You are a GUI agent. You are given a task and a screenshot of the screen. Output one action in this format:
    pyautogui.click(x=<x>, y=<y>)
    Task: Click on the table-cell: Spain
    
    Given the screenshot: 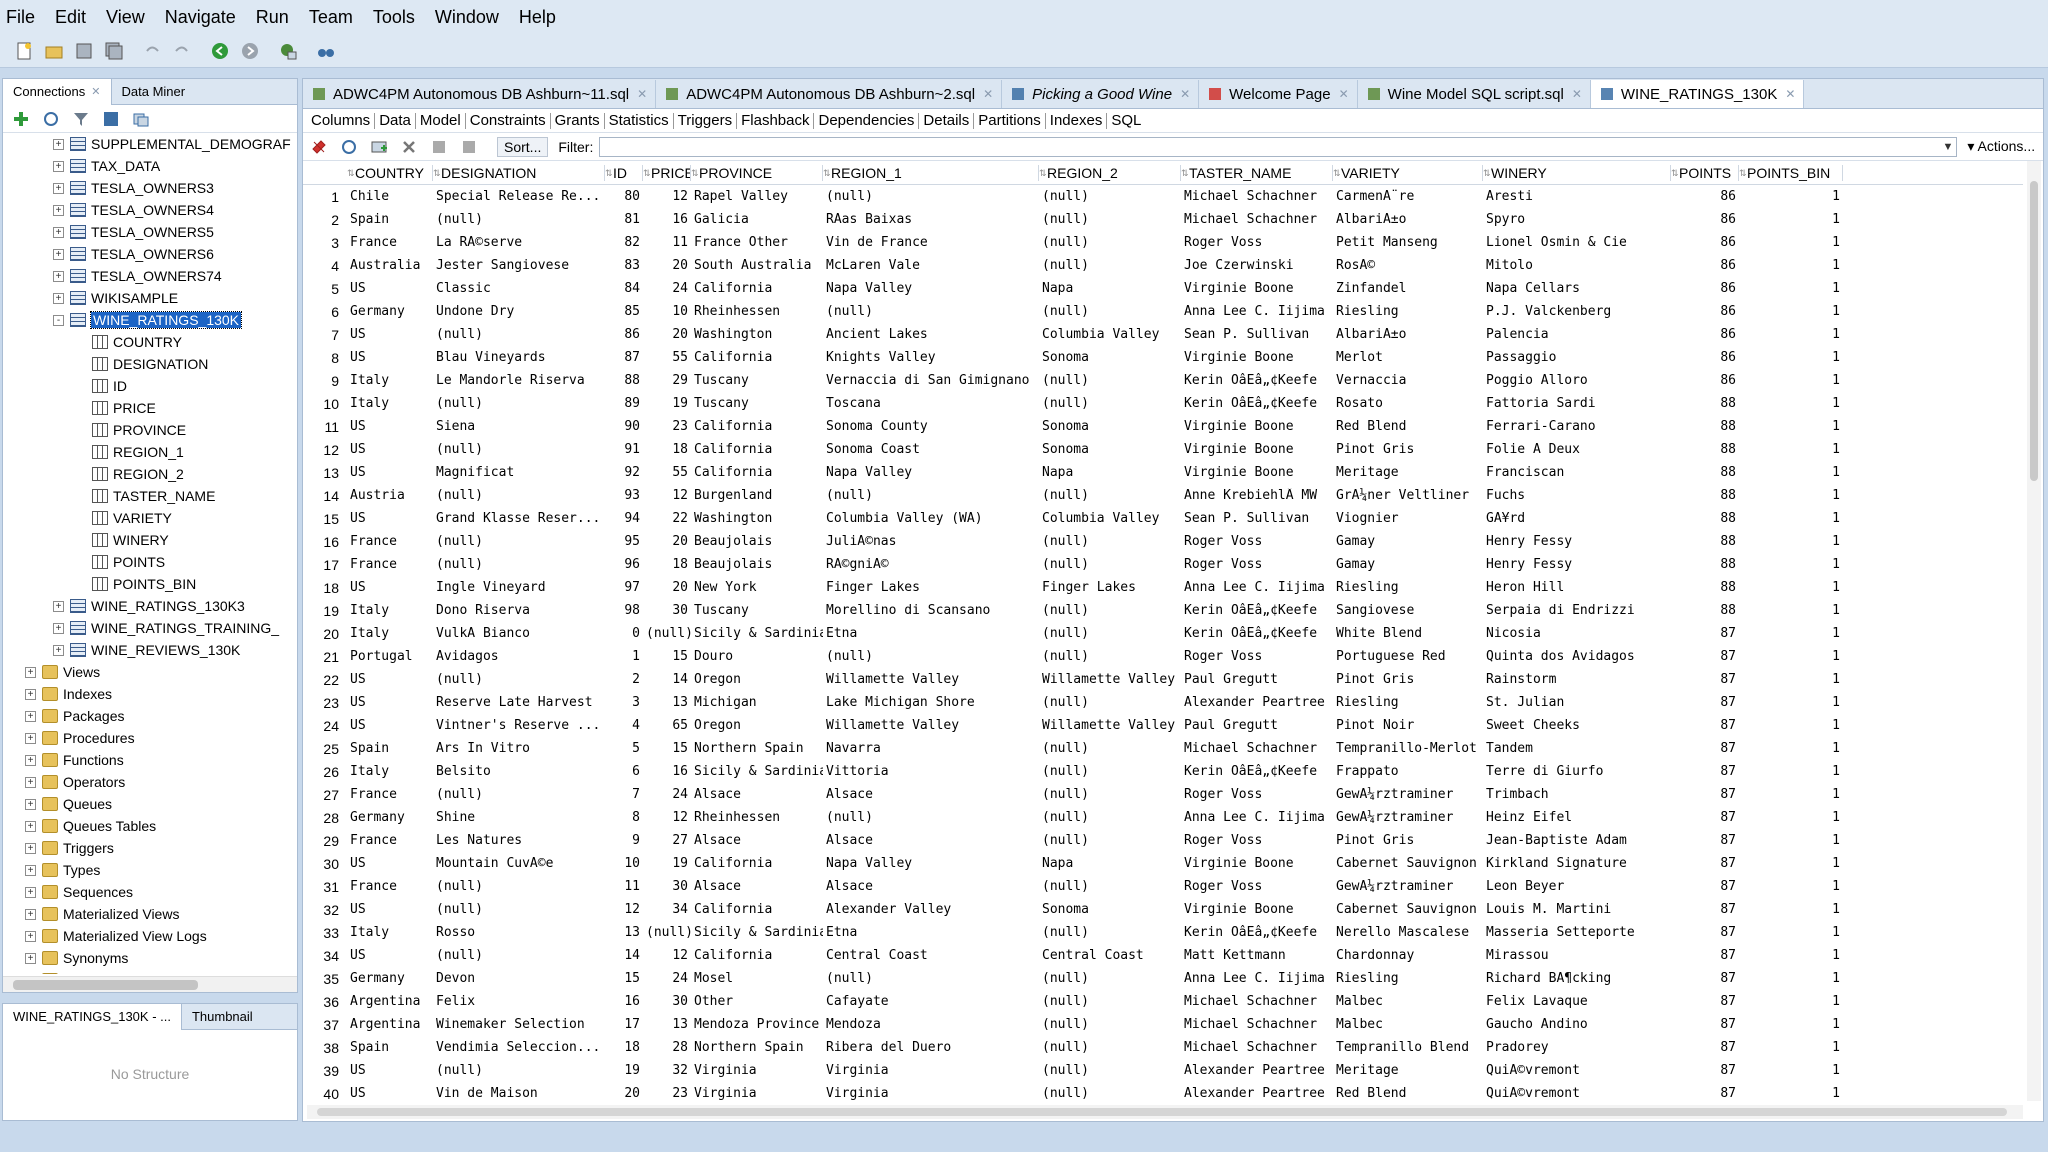 What is the action you would take?
    pyautogui.click(x=390, y=219)
    